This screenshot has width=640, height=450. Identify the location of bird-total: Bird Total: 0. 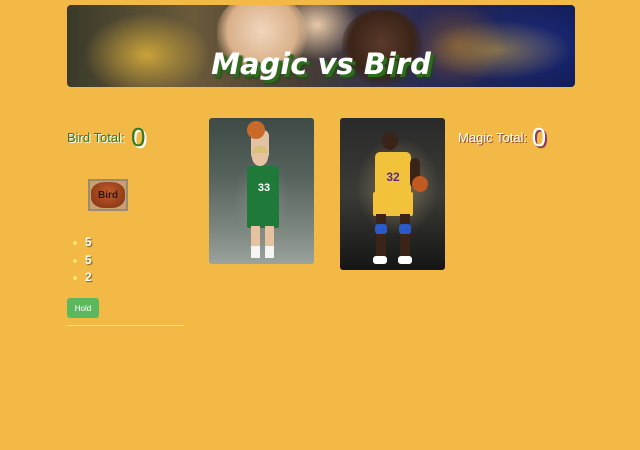
(106, 137).